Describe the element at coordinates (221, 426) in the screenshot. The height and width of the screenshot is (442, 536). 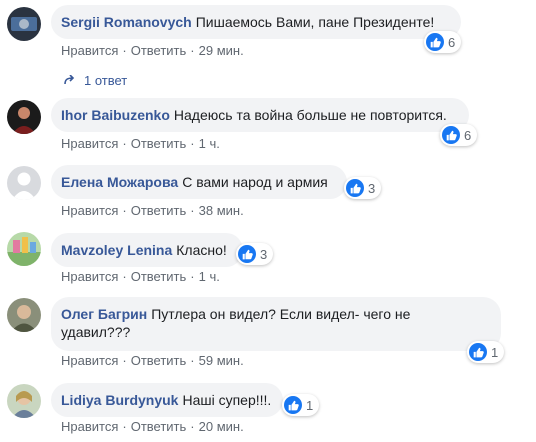
I see `timestamp: 20 мин.` at that location.